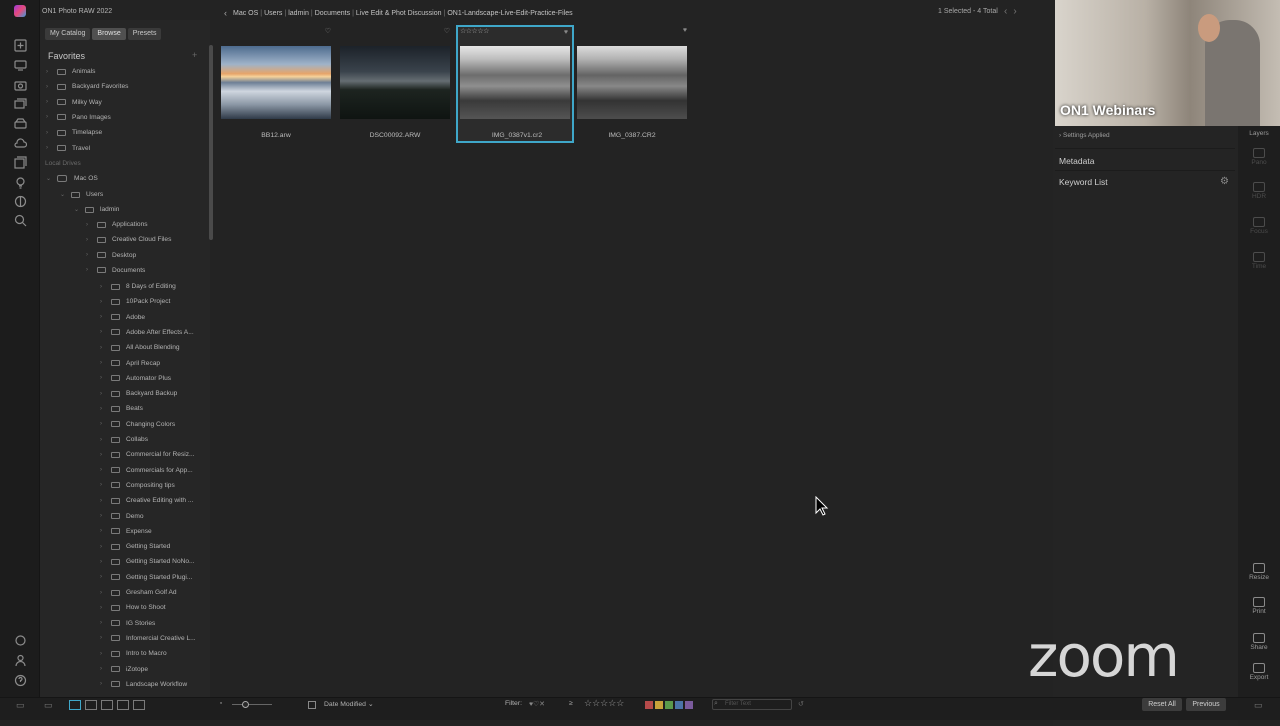 The image size is (1280, 726). What do you see at coordinates (689, 705) in the screenshot?
I see `label-purple-swatch` at bounding box center [689, 705].